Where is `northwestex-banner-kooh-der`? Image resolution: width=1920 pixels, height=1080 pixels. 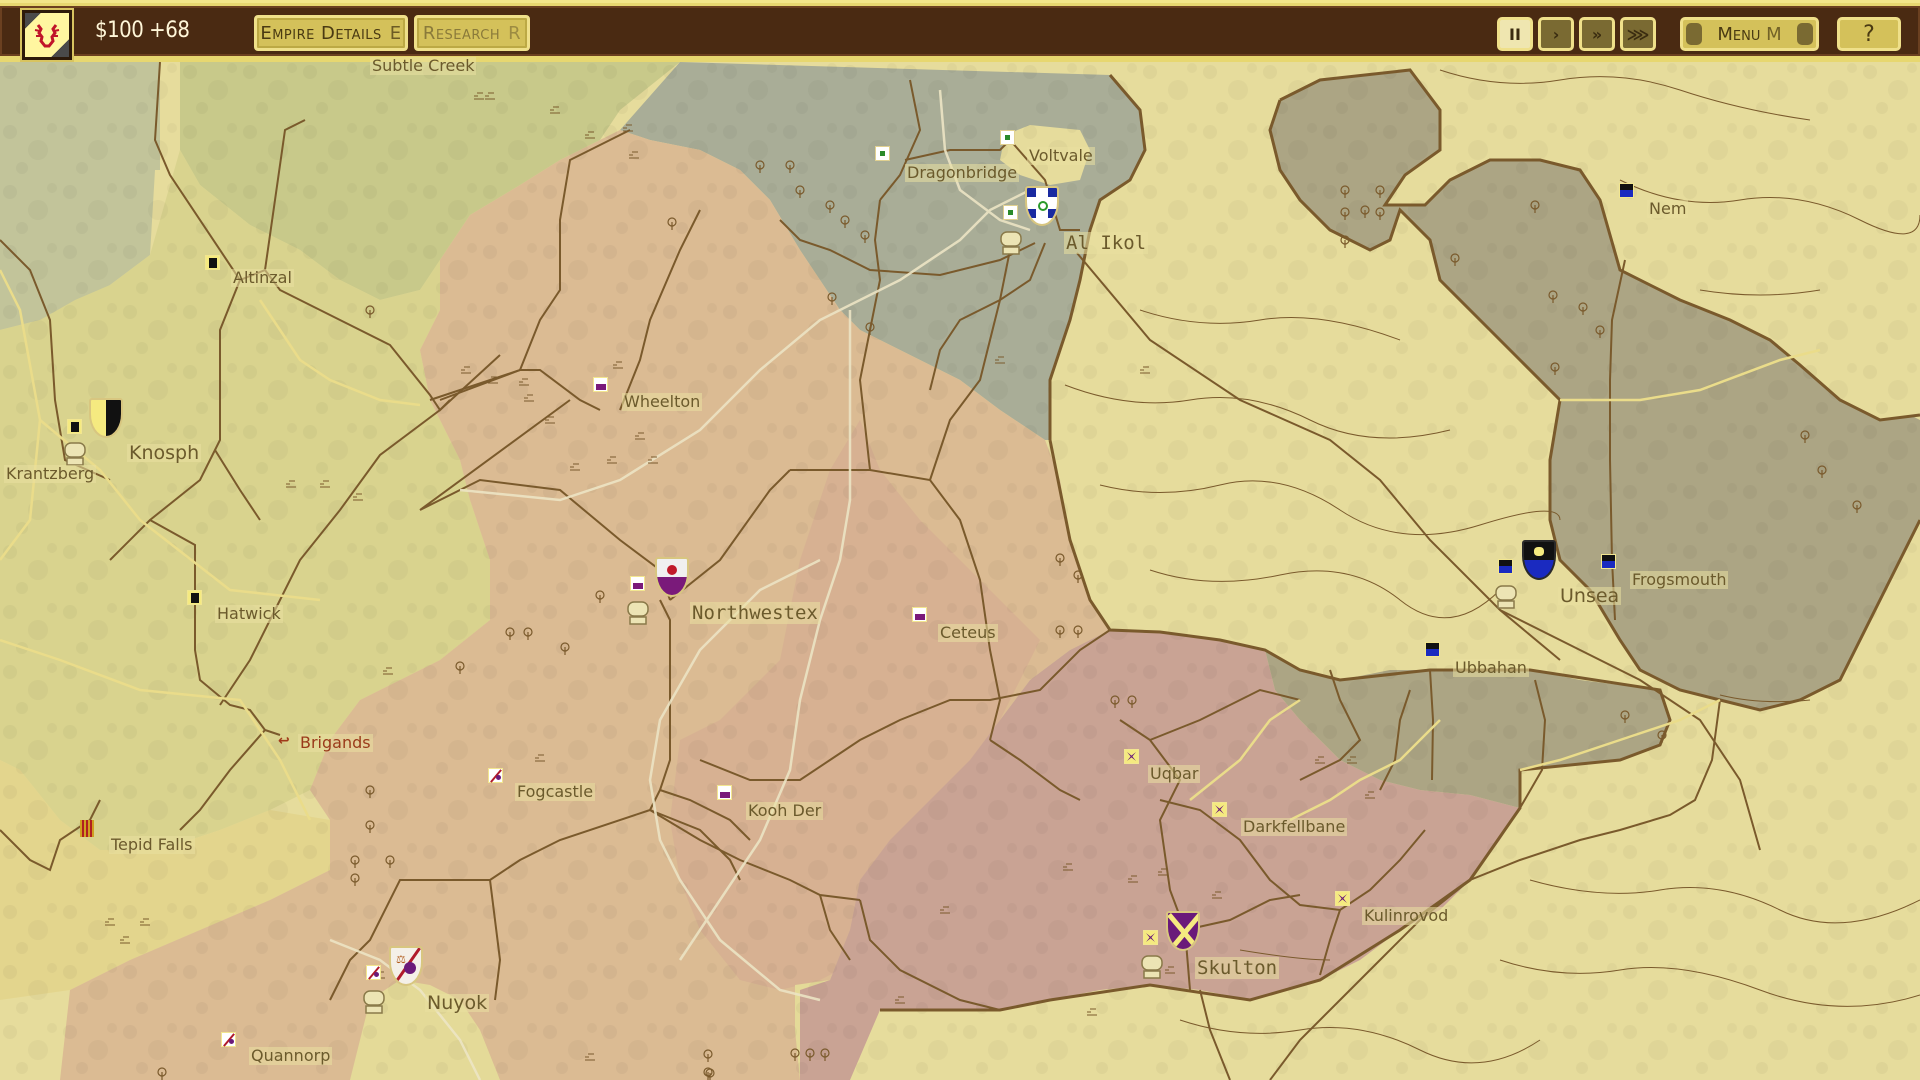 northwestex-banner-kooh-der is located at coordinates (724, 792).